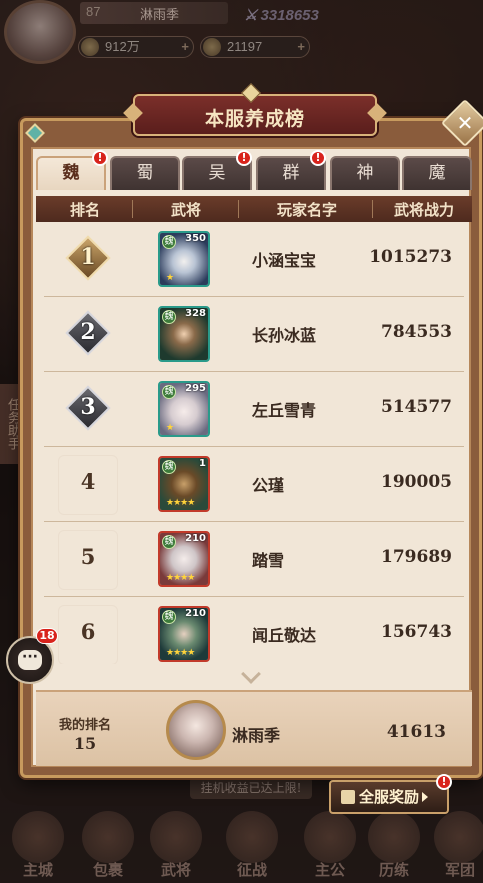  I want to click on chat-unread-badge: 18, so click(47, 636).